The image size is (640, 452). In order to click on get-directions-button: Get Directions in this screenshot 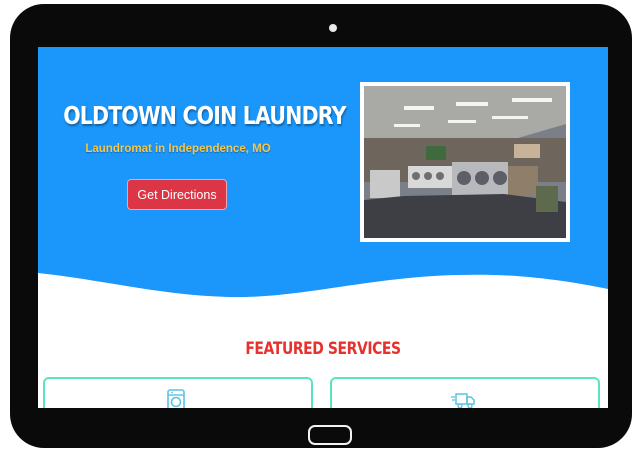, I will do `click(177, 194)`.